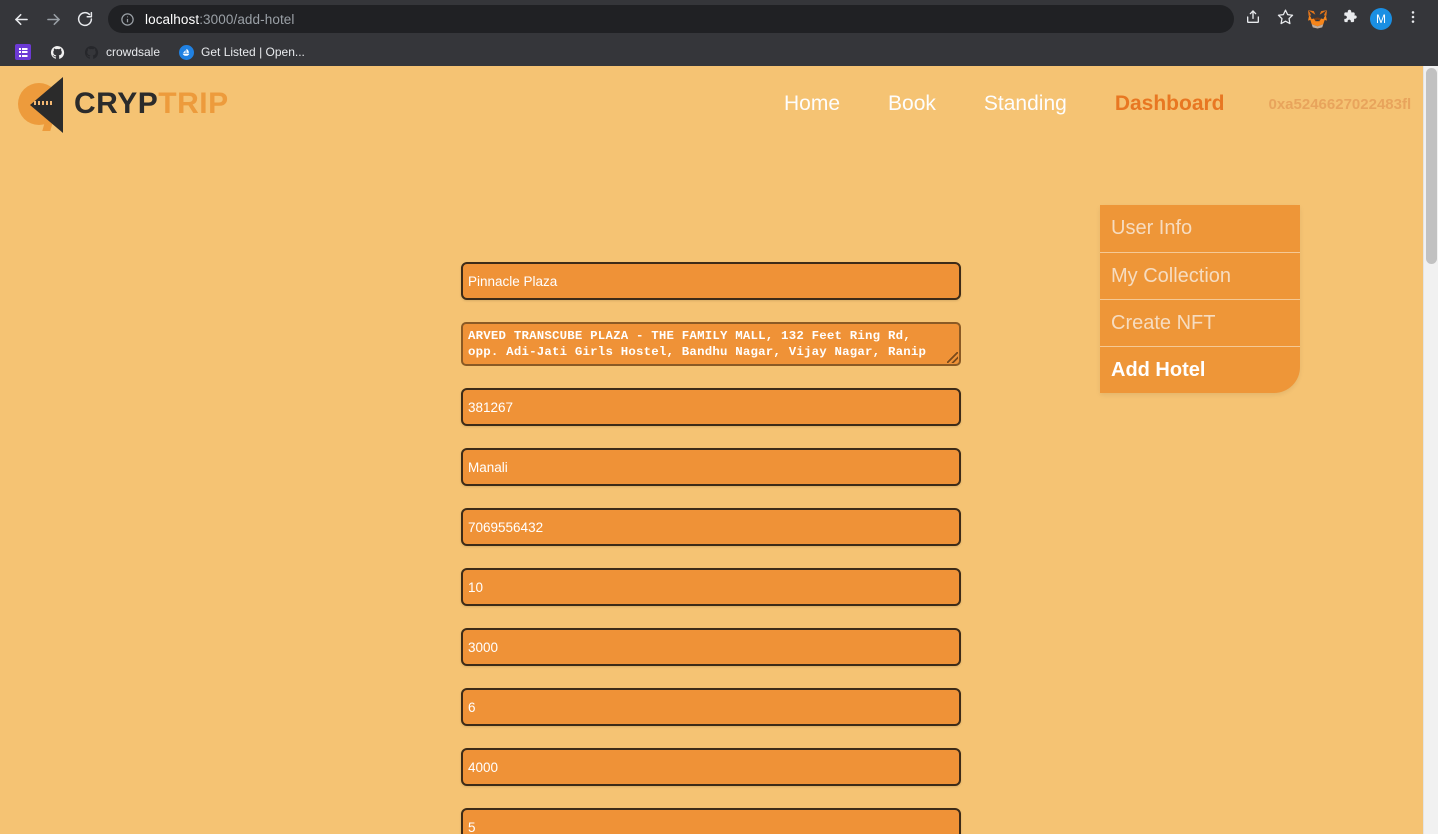 The image size is (1438, 834). I want to click on arrow-right-icon, so click(53, 19).